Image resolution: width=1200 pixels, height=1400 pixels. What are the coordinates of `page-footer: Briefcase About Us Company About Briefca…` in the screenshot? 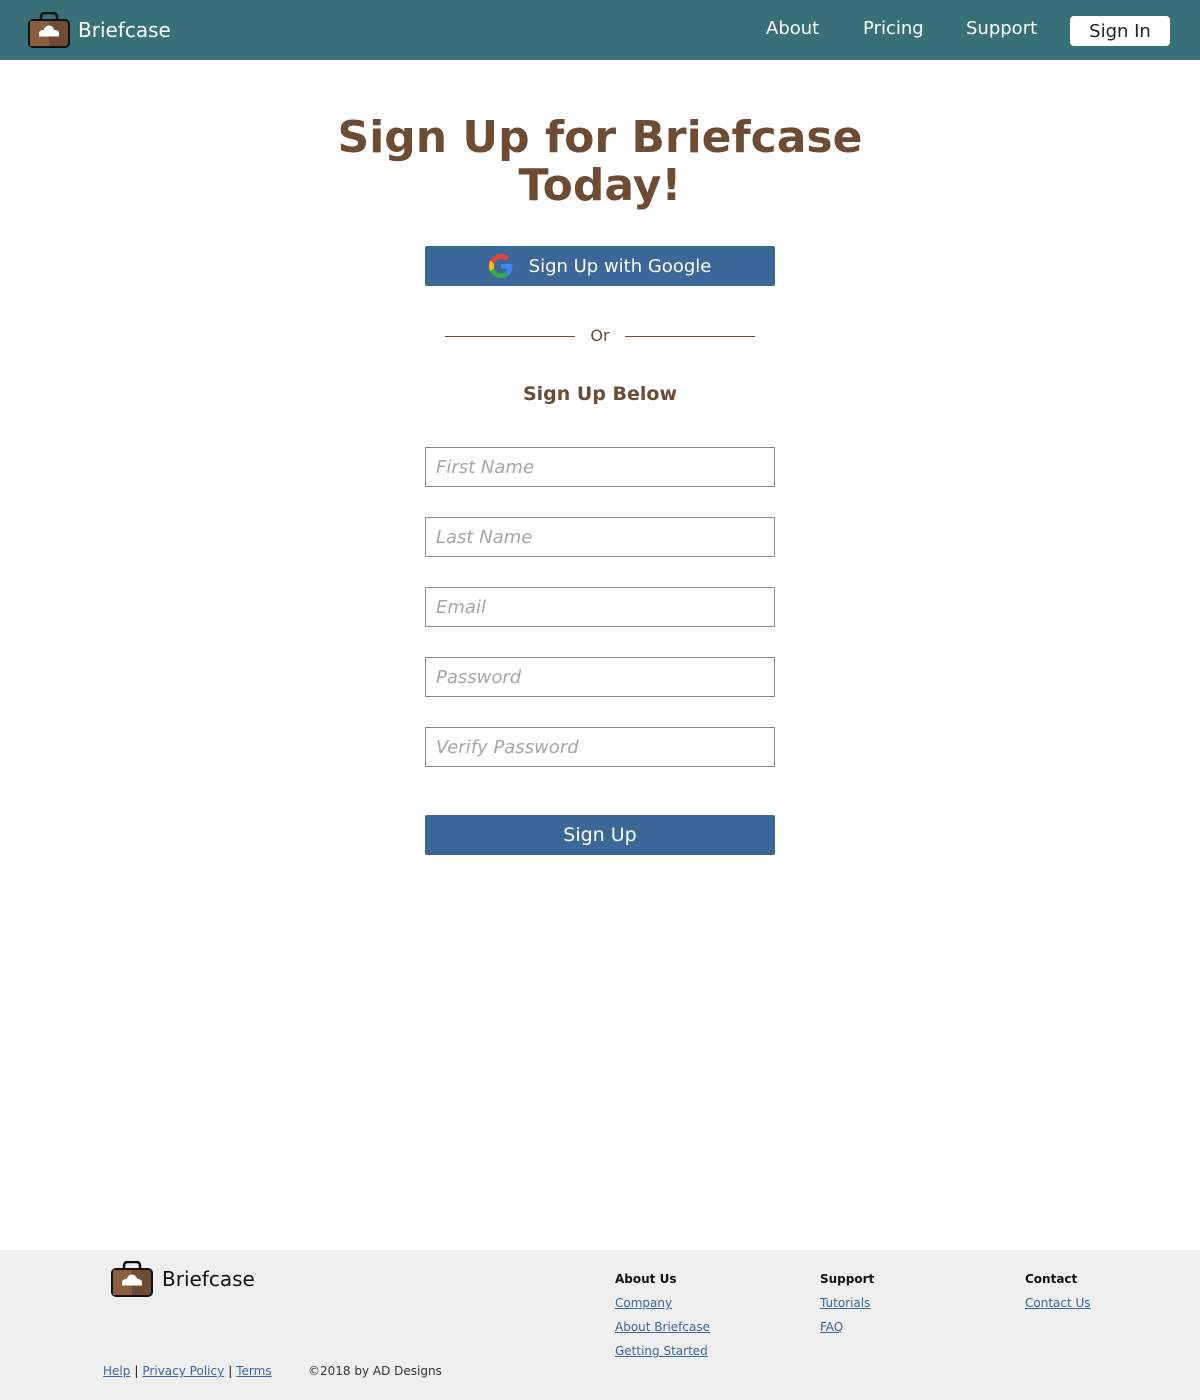 It's located at (600, 1325).